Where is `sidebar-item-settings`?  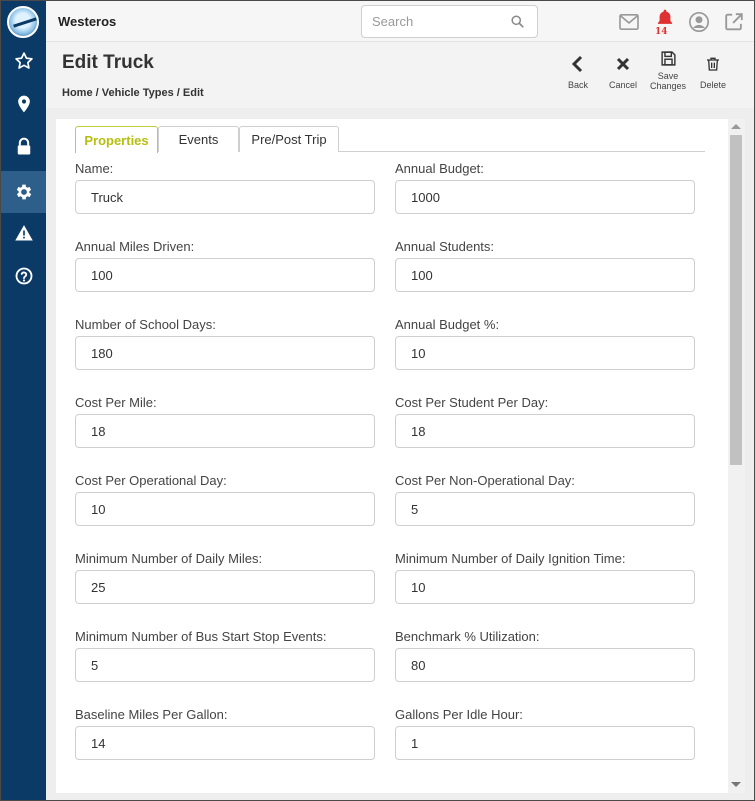 sidebar-item-settings is located at coordinates (23, 192).